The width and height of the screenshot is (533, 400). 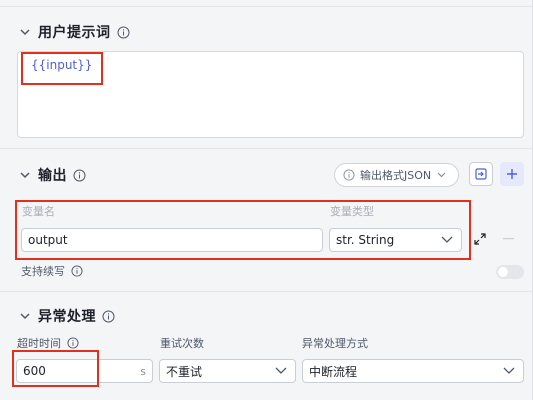 What do you see at coordinates (333, 371) in the screenshot?
I see `method-value: 中断流程` at bounding box center [333, 371].